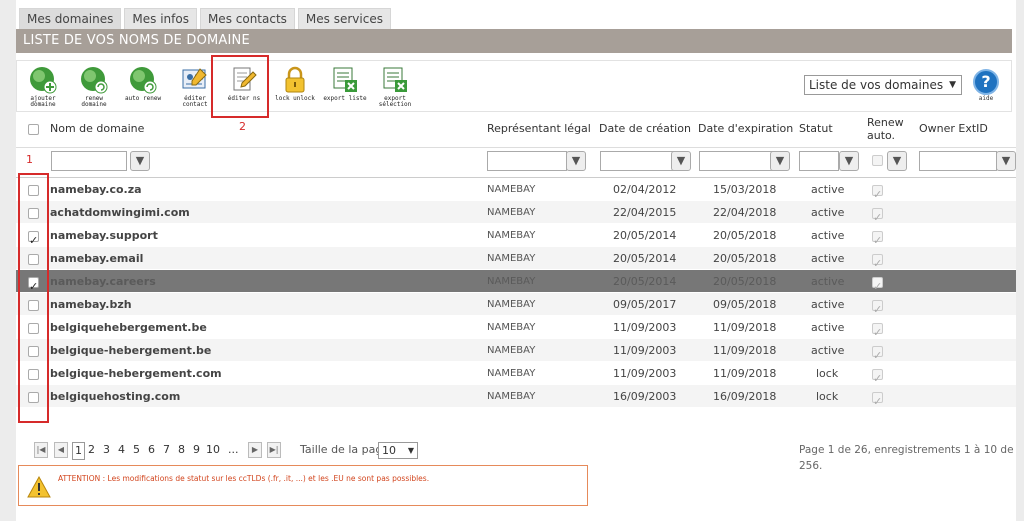 The width and height of the screenshot is (1024, 521). I want to click on tab-mes-infos: Mes infos, so click(160, 18).